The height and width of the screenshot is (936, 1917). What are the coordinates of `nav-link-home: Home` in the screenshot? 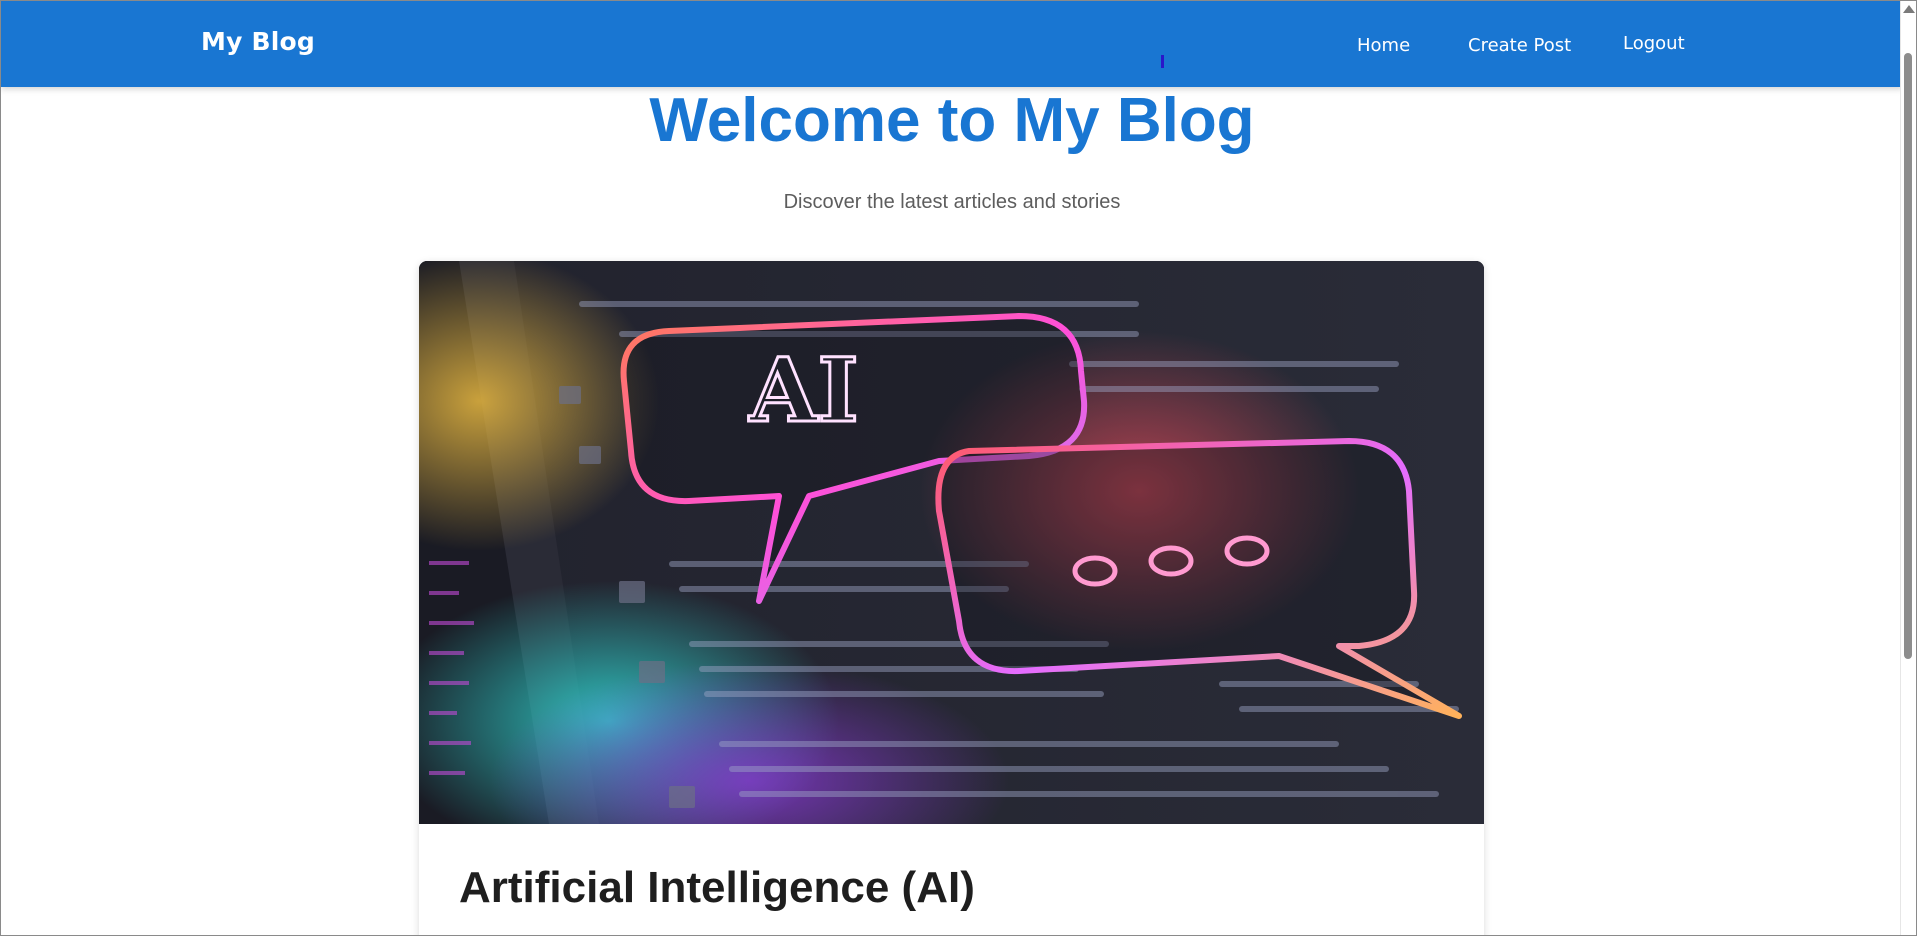 It's located at (1383, 45).